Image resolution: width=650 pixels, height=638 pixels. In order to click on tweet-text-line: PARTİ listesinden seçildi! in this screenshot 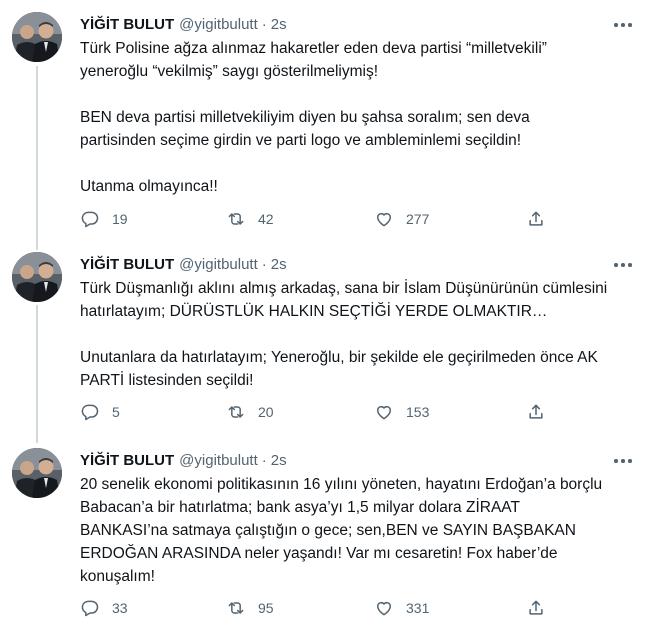, I will do `click(167, 380)`.